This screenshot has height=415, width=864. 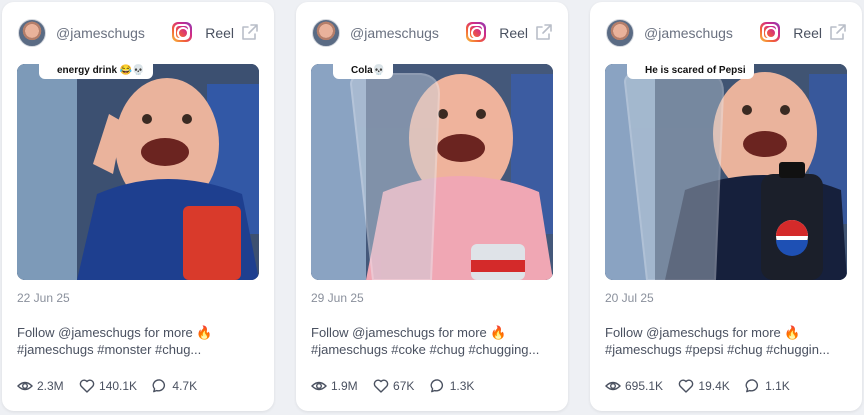 I want to click on comments-count: 4.7K, so click(x=185, y=386).